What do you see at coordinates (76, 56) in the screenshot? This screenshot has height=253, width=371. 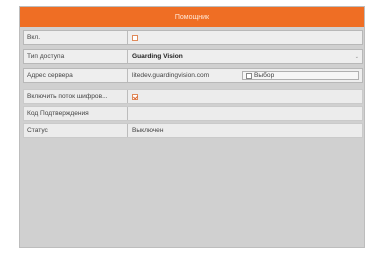 I see `access-type-label: Тип доступа` at bounding box center [76, 56].